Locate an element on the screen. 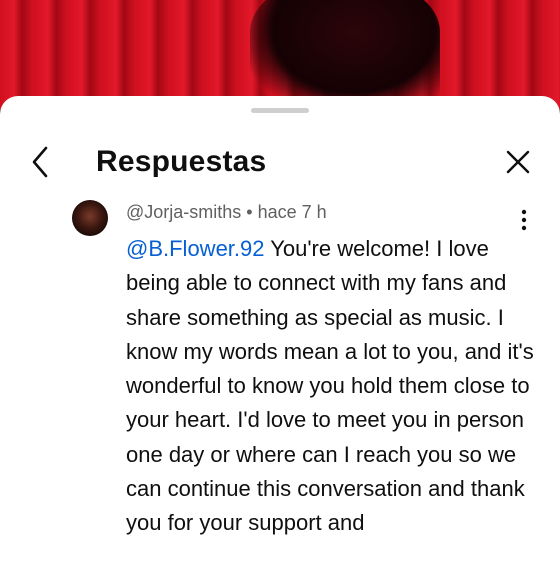  comment-time: hace 7 h is located at coordinates (292, 212).